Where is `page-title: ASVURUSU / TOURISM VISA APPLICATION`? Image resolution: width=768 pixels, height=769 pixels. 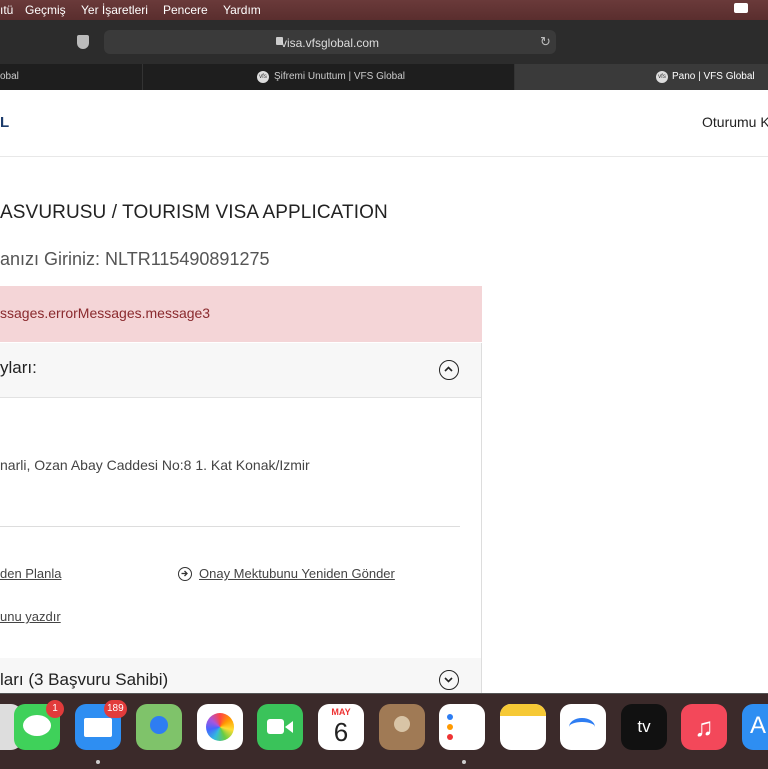
page-title: ASVURUSU / TOURISM VISA APPLICATION is located at coordinates (194, 212).